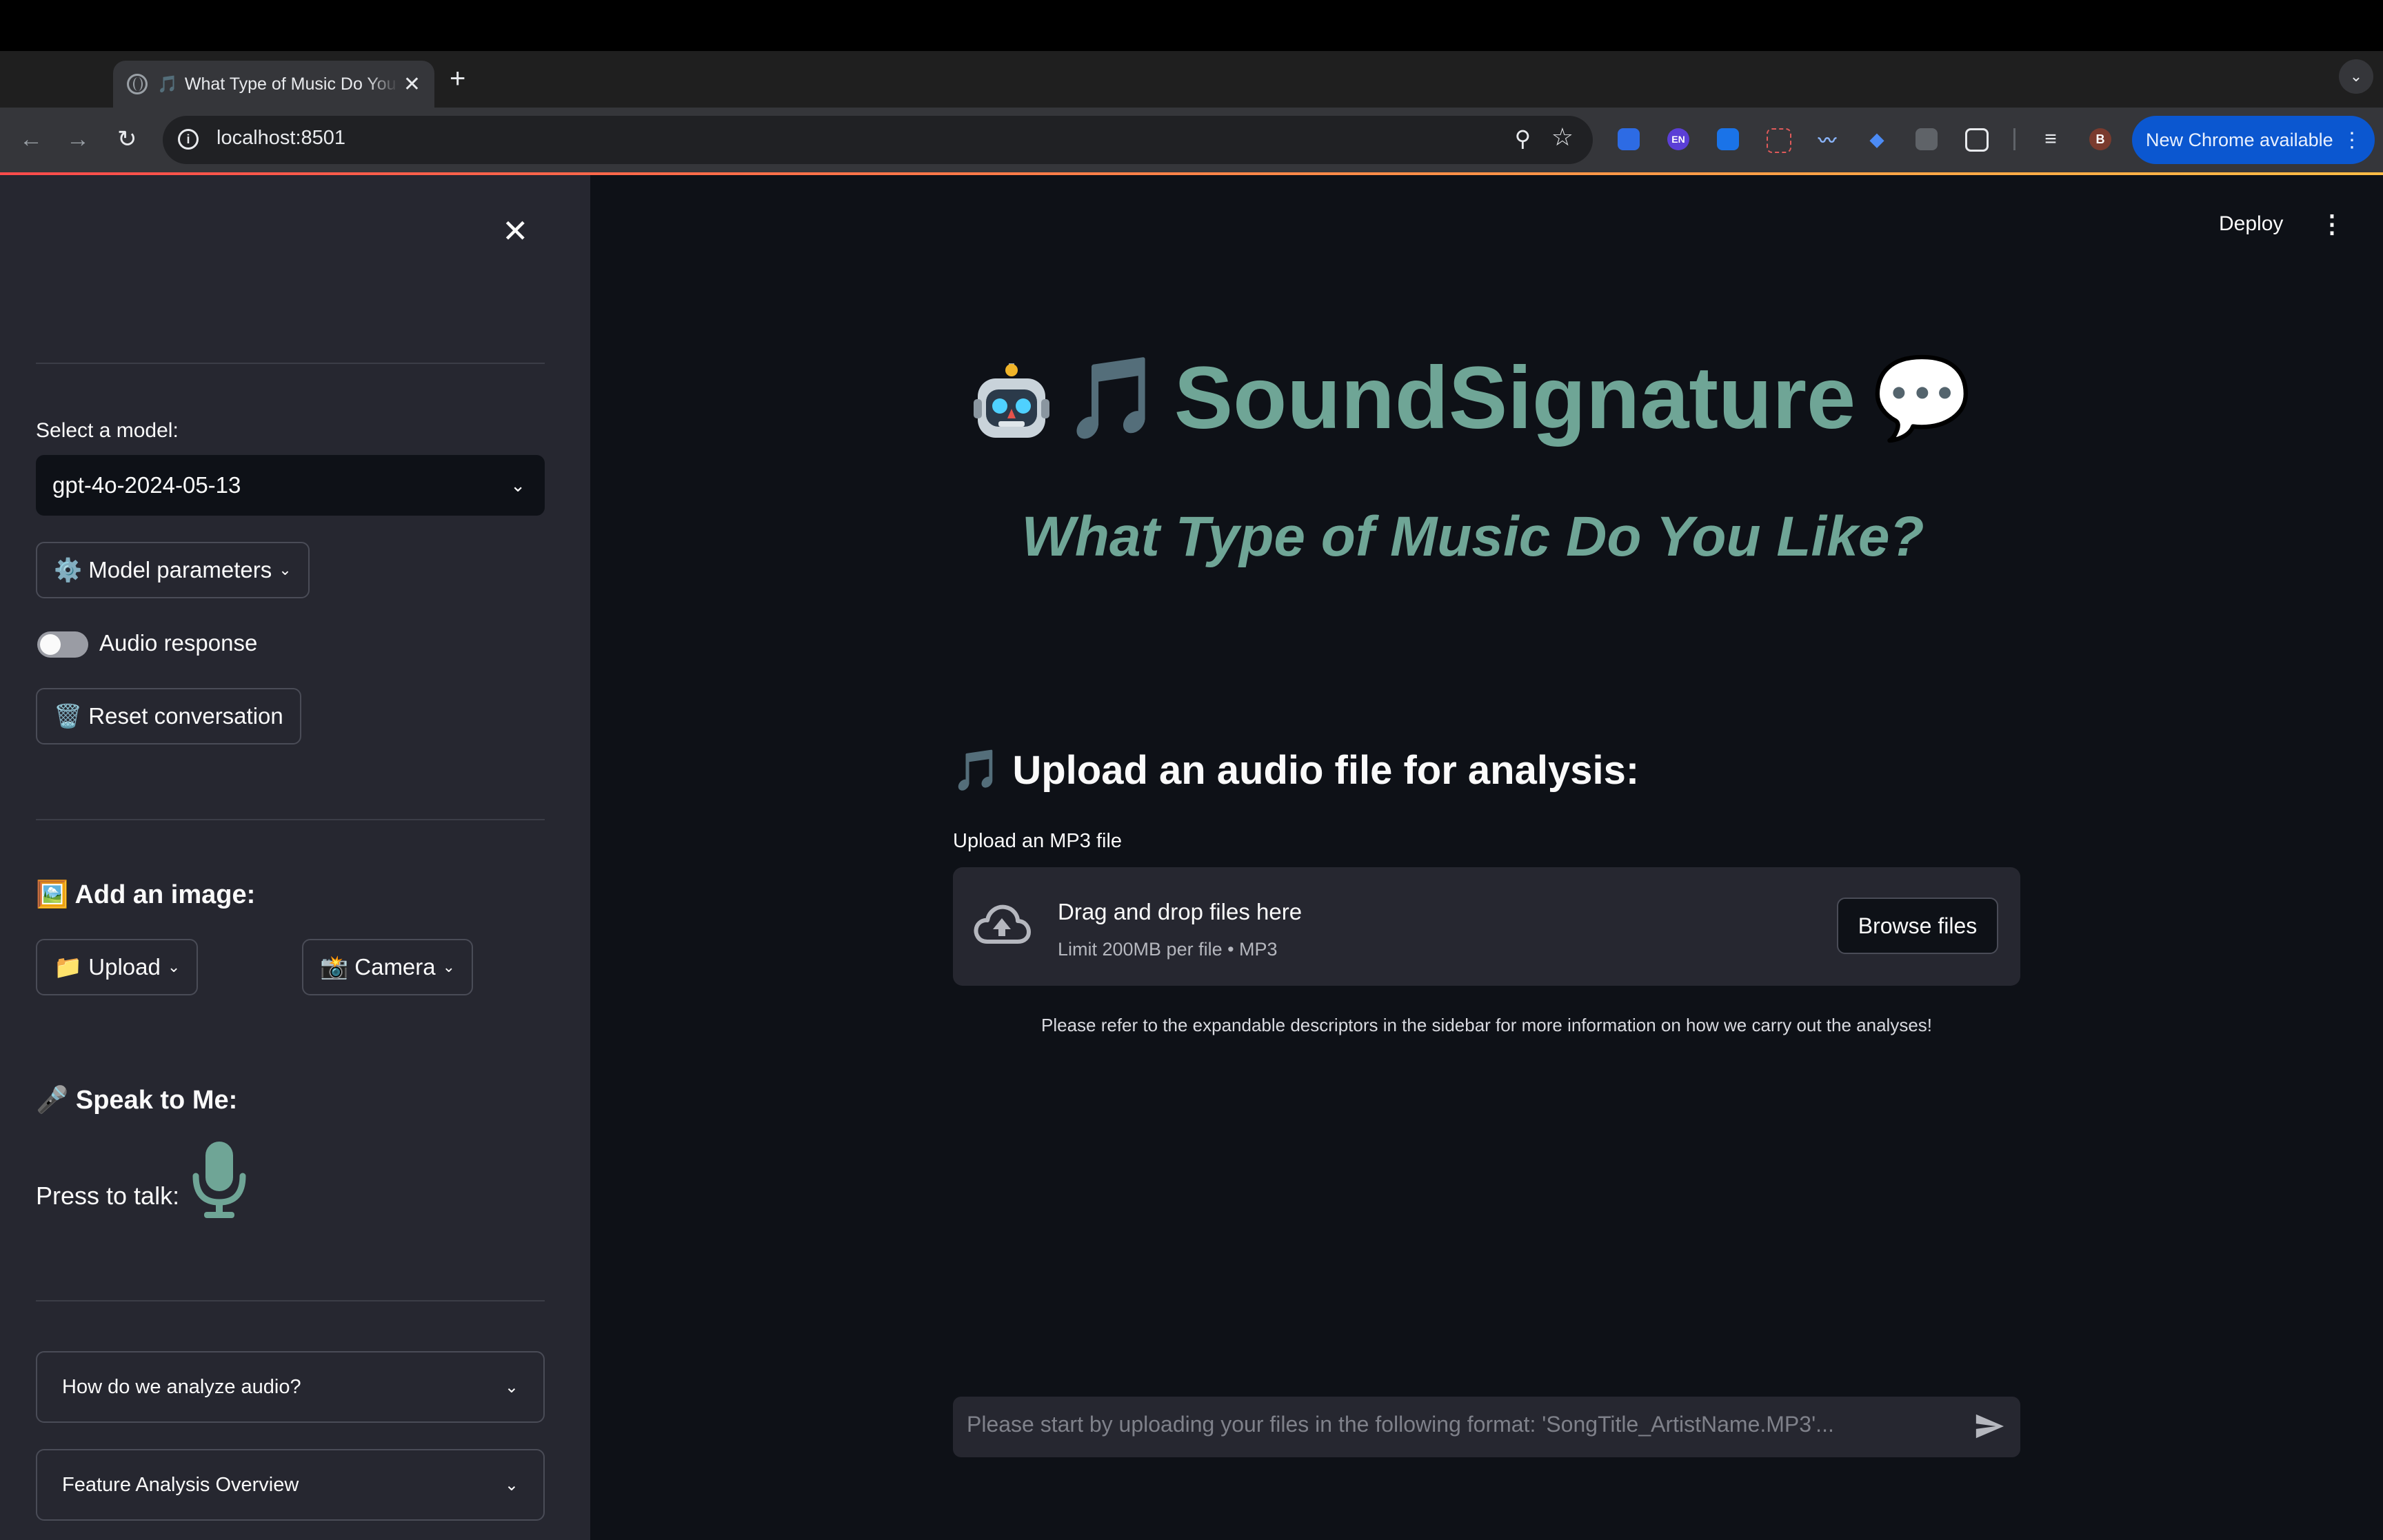 The image size is (2383, 1540). I want to click on expander-label: How do we analyze audio?, so click(181, 1387).